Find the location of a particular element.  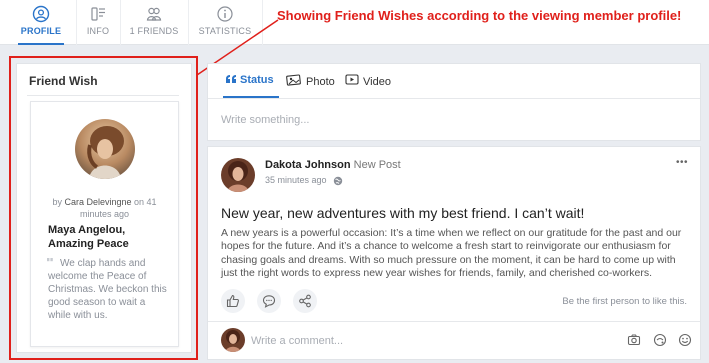

post-avatar-image is located at coordinates (238, 175).